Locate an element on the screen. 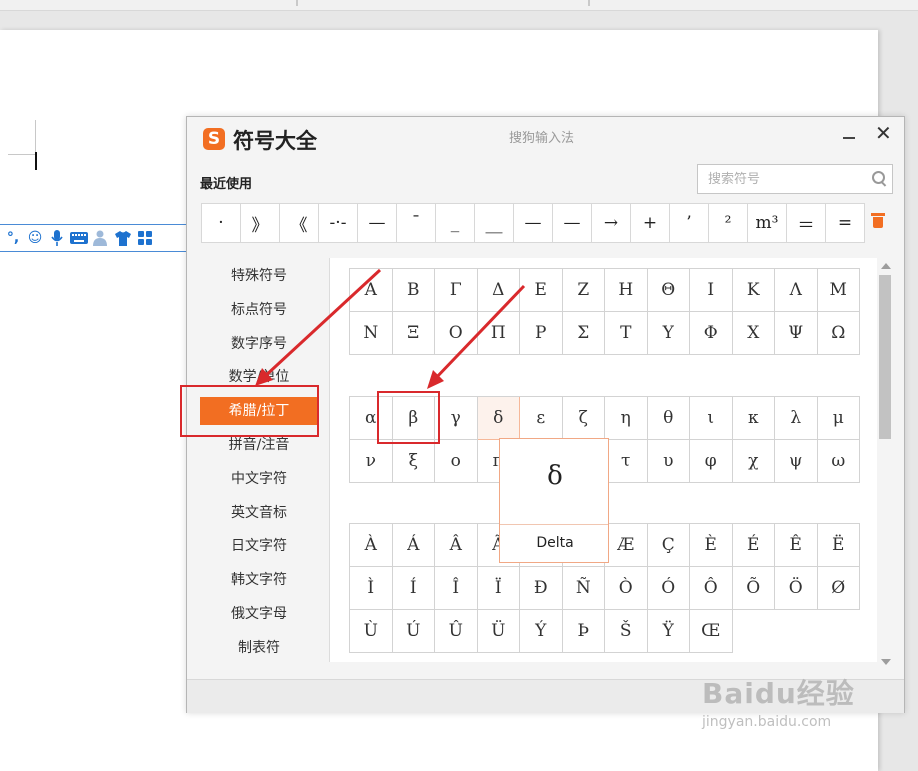 The height and width of the screenshot is (771, 918). category-item: 数学/单位 is located at coordinates (259, 377).